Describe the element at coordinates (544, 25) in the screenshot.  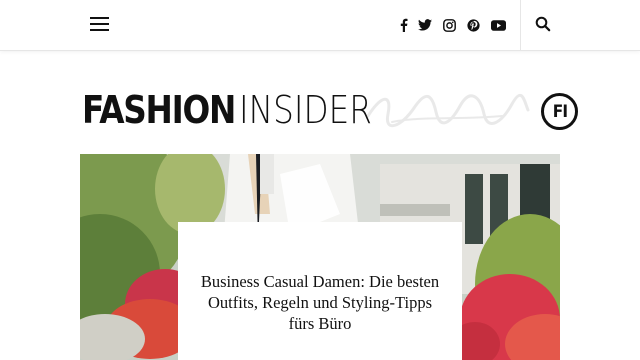
I see `search-icon` at that location.